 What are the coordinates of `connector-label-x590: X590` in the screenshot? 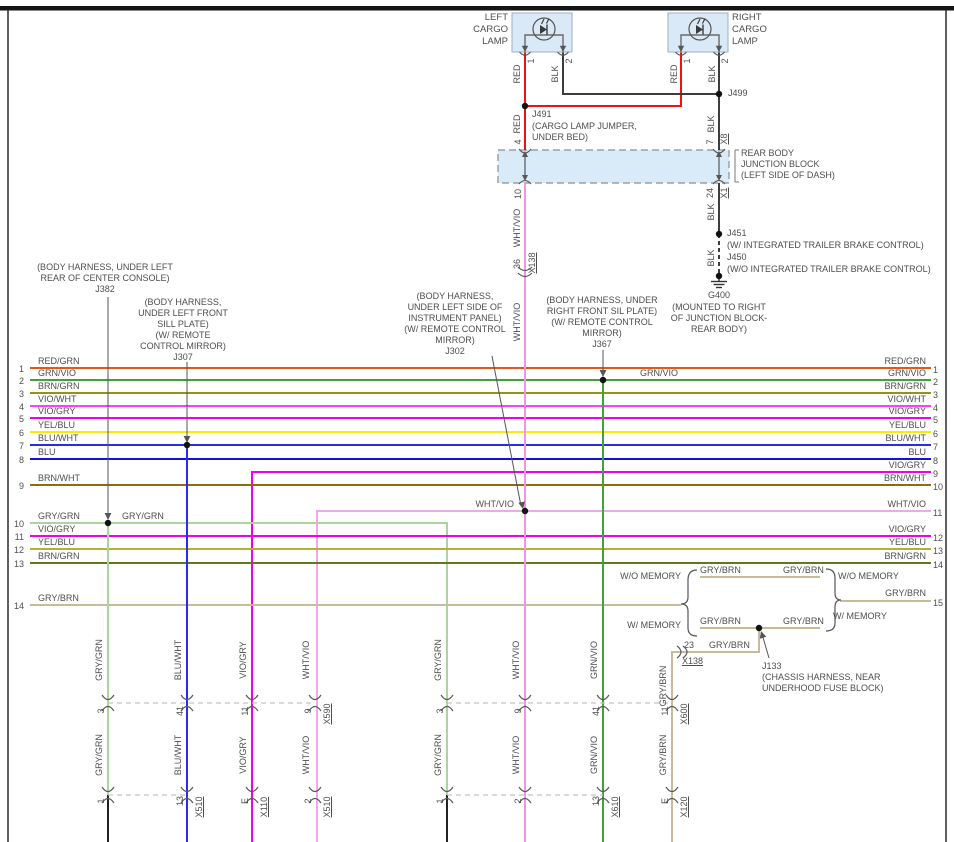 It's located at (327, 714).